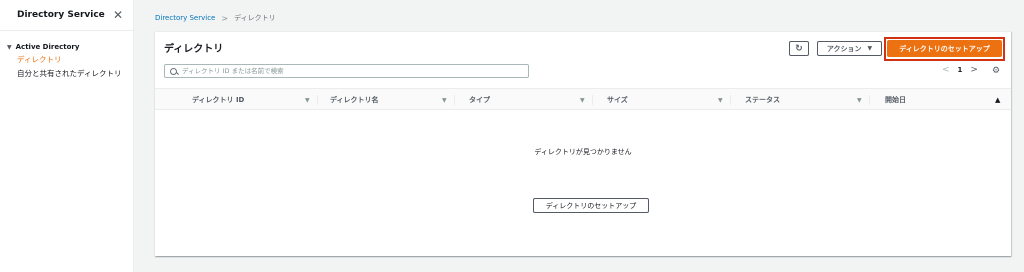 The height and width of the screenshot is (272, 1024). What do you see at coordinates (617, 100) in the screenshot?
I see `column-header-size: サイズ` at bounding box center [617, 100].